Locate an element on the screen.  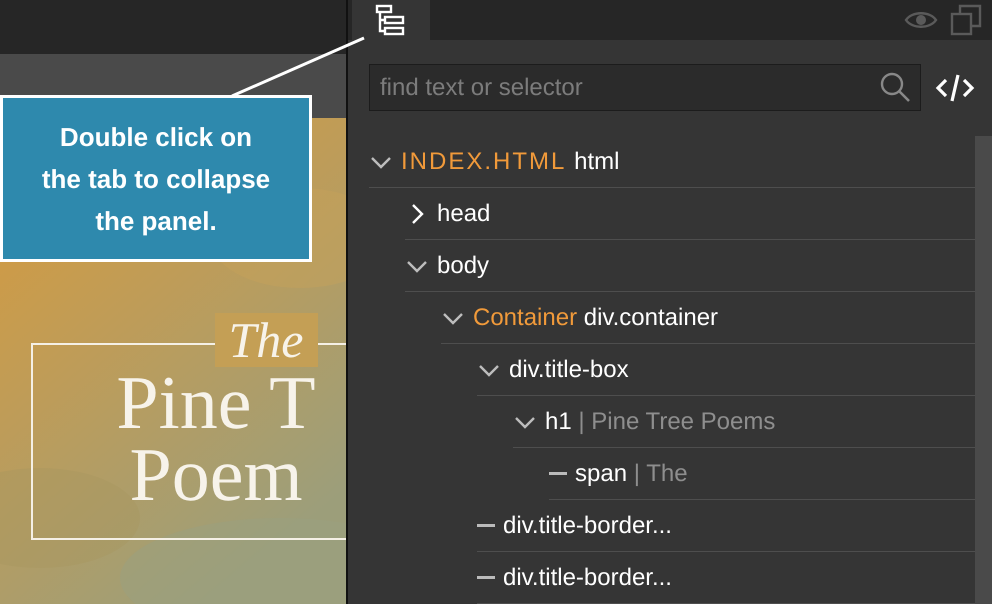
tree-item: INDEX.HTML html is located at coordinates (510, 162).